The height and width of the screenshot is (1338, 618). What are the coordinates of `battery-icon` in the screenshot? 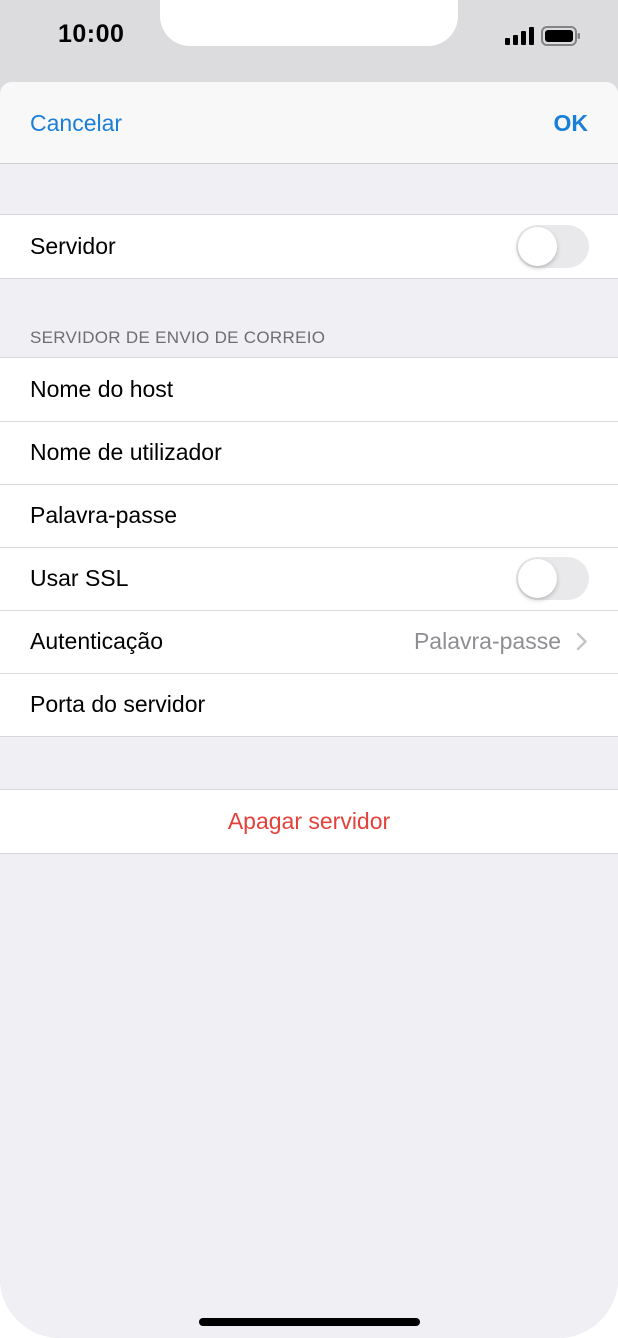 It's located at (560, 36).